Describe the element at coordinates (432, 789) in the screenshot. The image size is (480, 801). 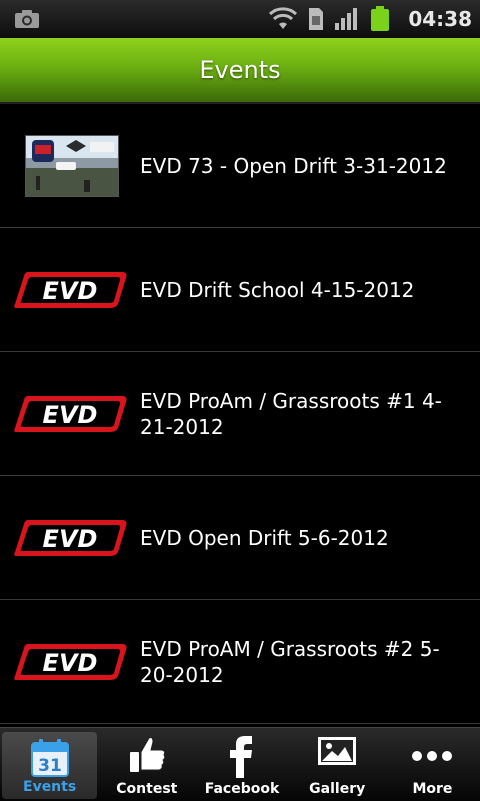
I see `tab-label: More` at that location.